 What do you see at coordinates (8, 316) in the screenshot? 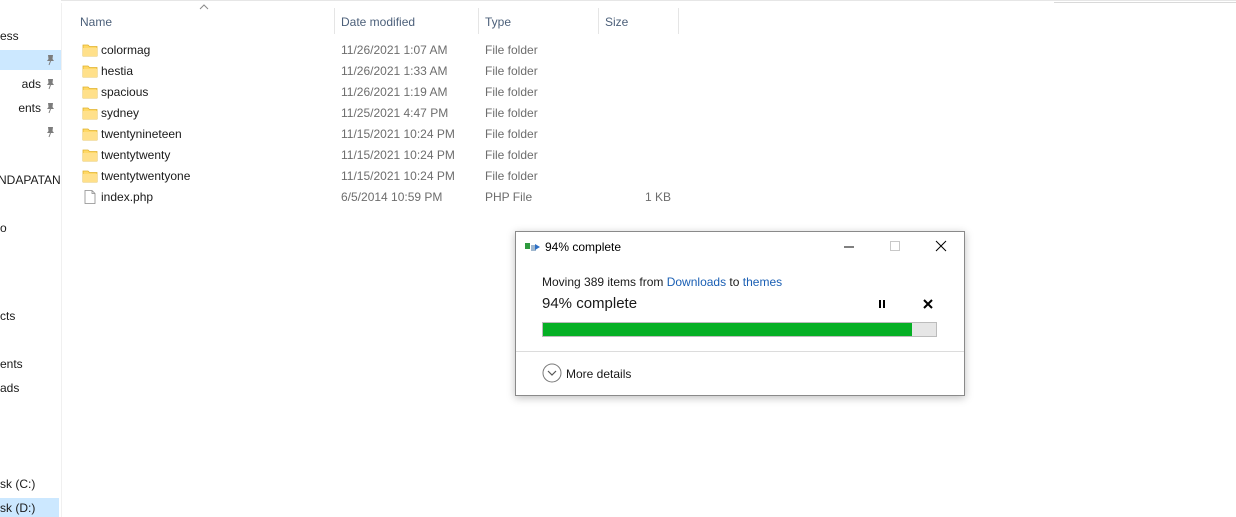
I see `nav-item-label: cts` at bounding box center [8, 316].